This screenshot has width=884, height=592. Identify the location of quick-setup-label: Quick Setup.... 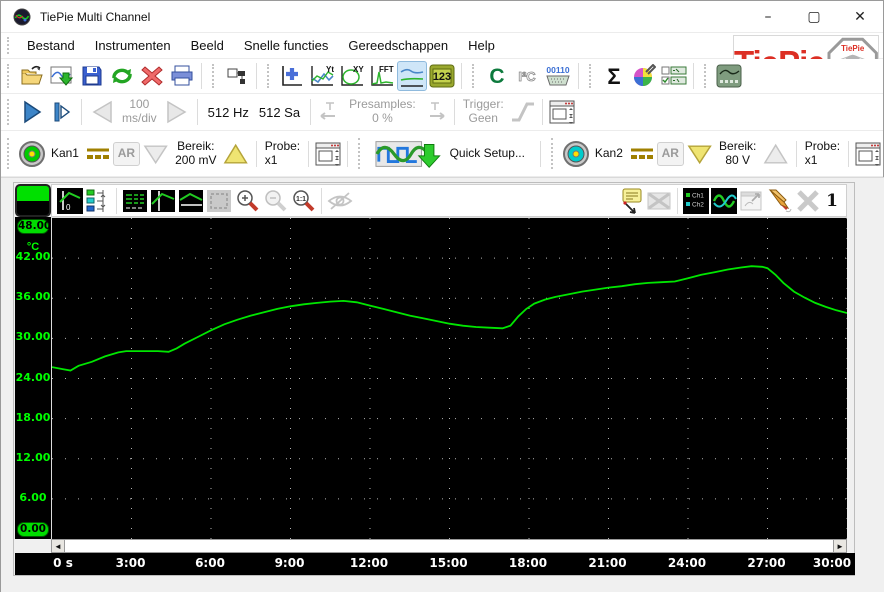
(487, 152).